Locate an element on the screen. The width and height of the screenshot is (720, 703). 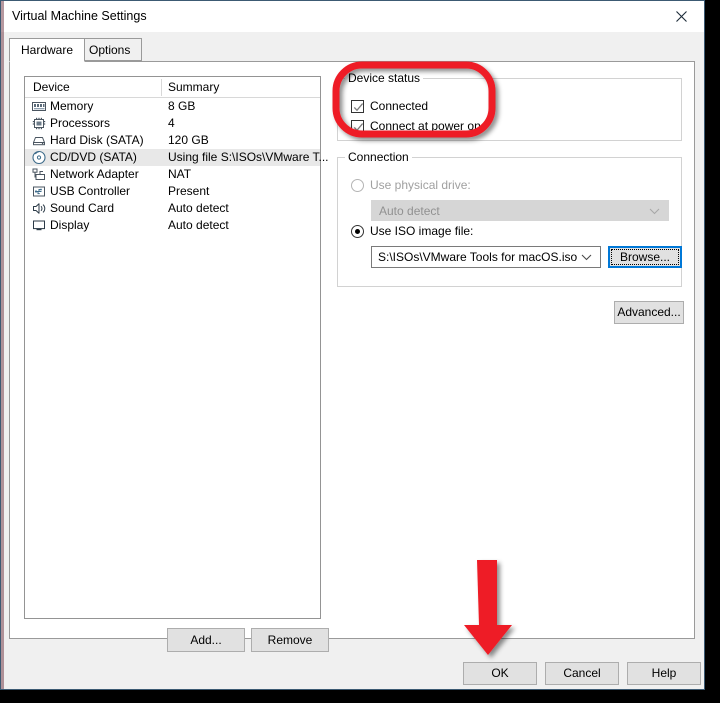
close-icon is located at coordinates (681, 16).